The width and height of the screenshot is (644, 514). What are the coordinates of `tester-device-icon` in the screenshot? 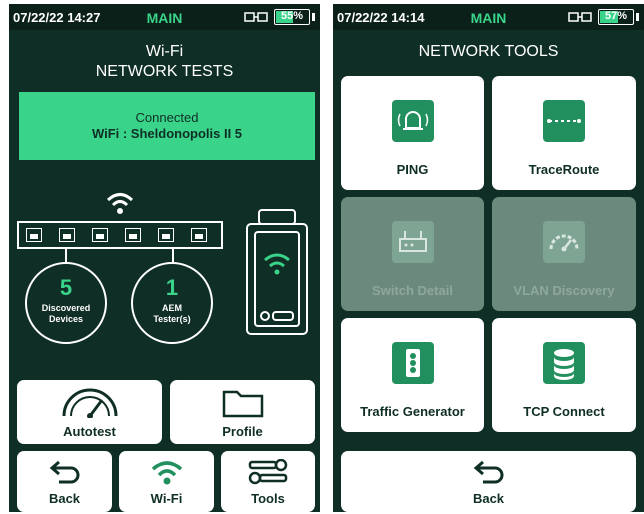 It's located at (277, 272).